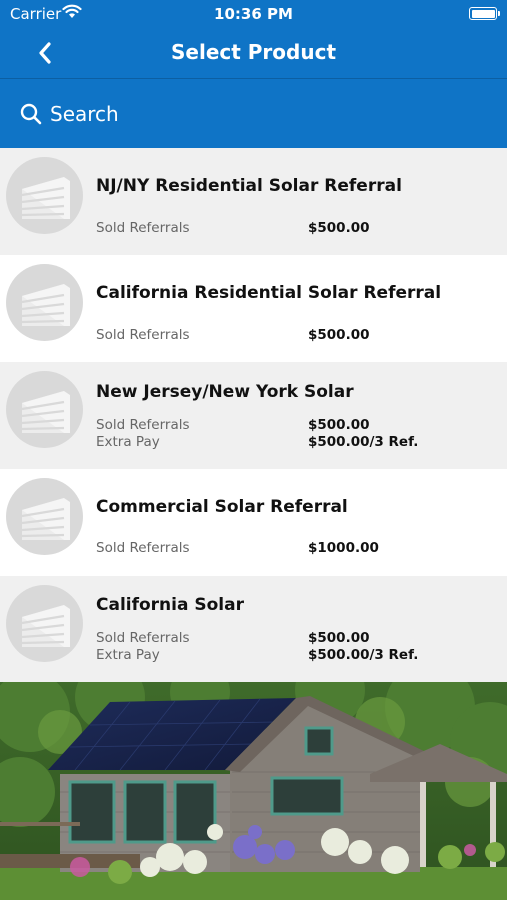 Image resolution: width=507 pixels, height=900 pixels. What do you see at coordinates (253, 113) in the screenshot?
I see `search-bar: Search` at bounding box center [253, 113].